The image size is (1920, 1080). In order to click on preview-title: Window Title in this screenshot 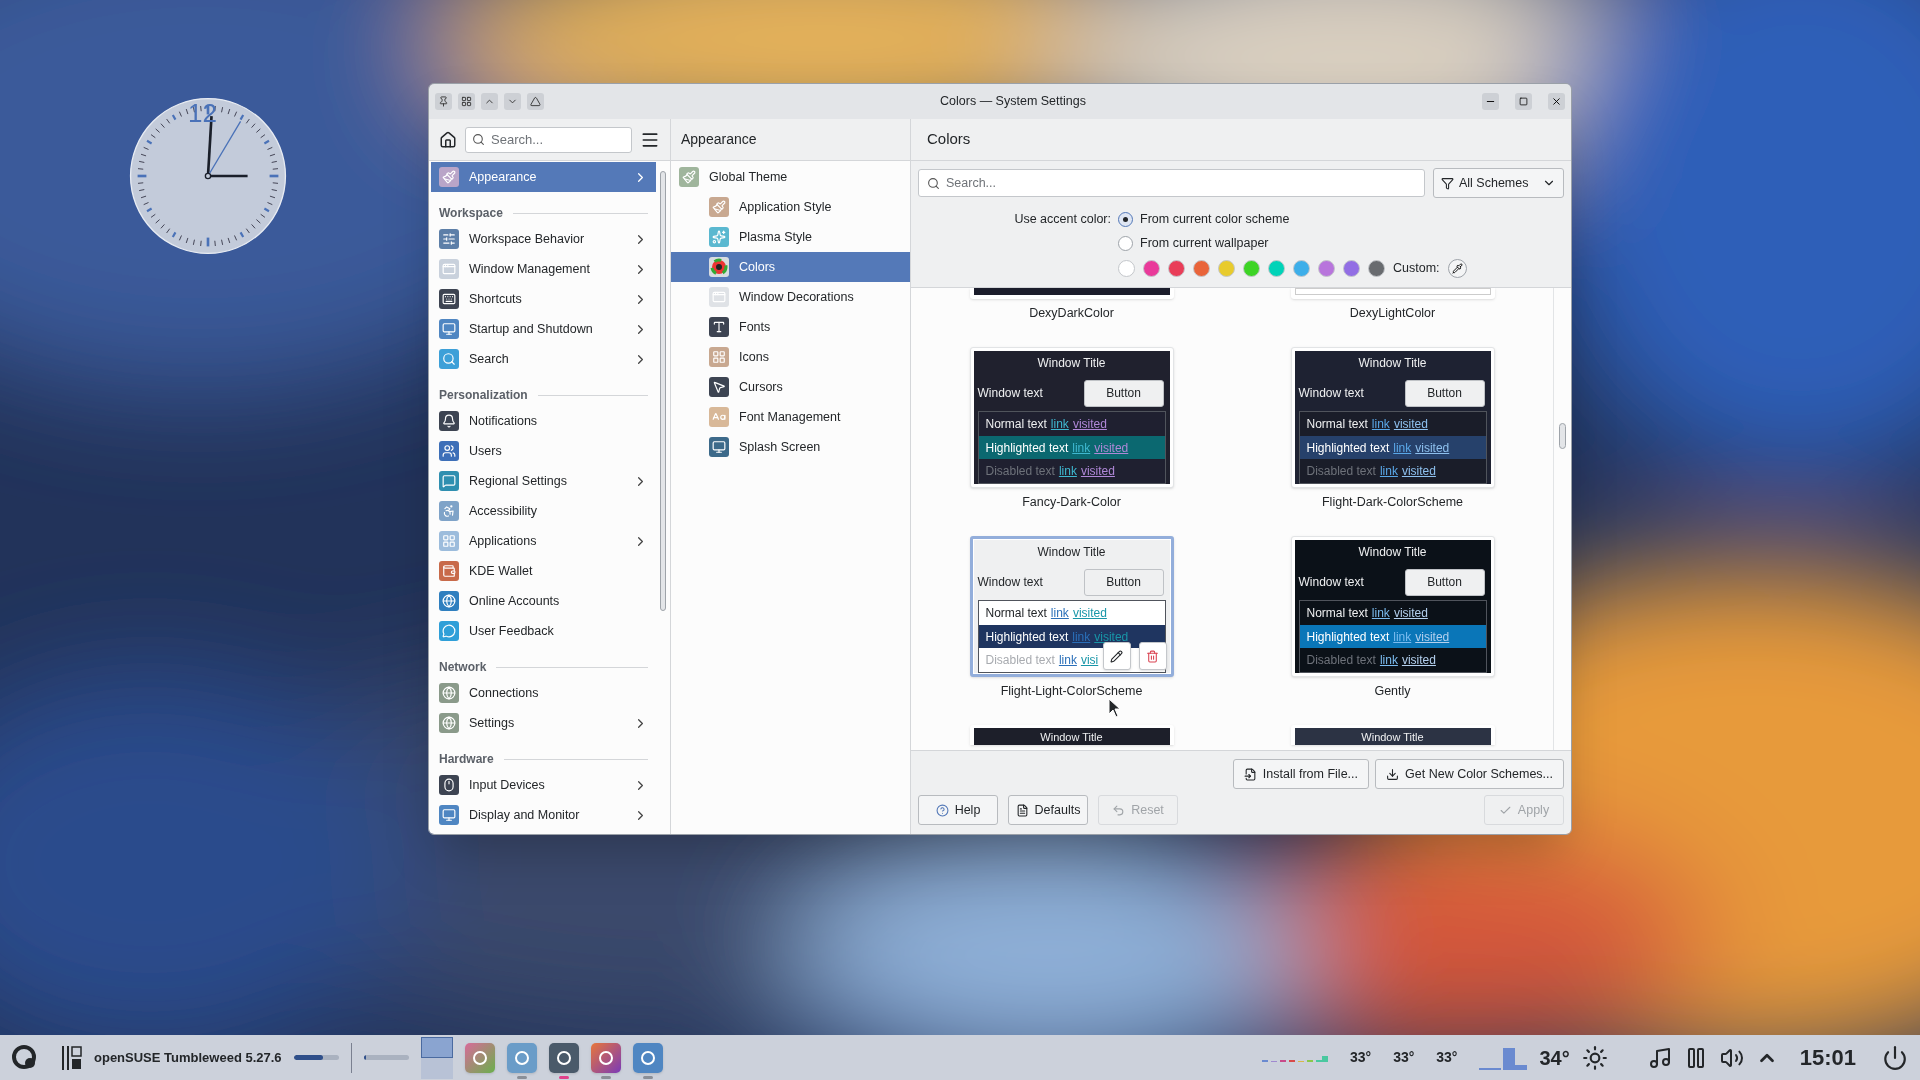, I will do `click(1392, 363)`.